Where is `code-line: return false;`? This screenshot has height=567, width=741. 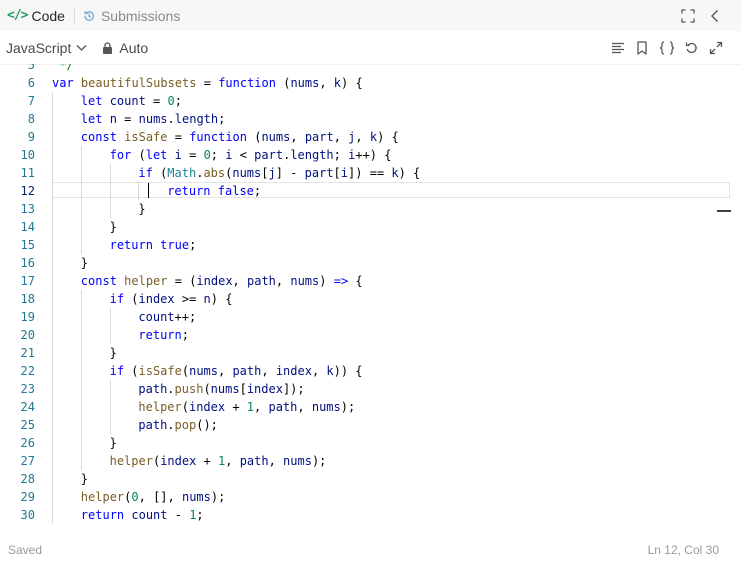
code-line: return false; is located at coordinates (214, 191).